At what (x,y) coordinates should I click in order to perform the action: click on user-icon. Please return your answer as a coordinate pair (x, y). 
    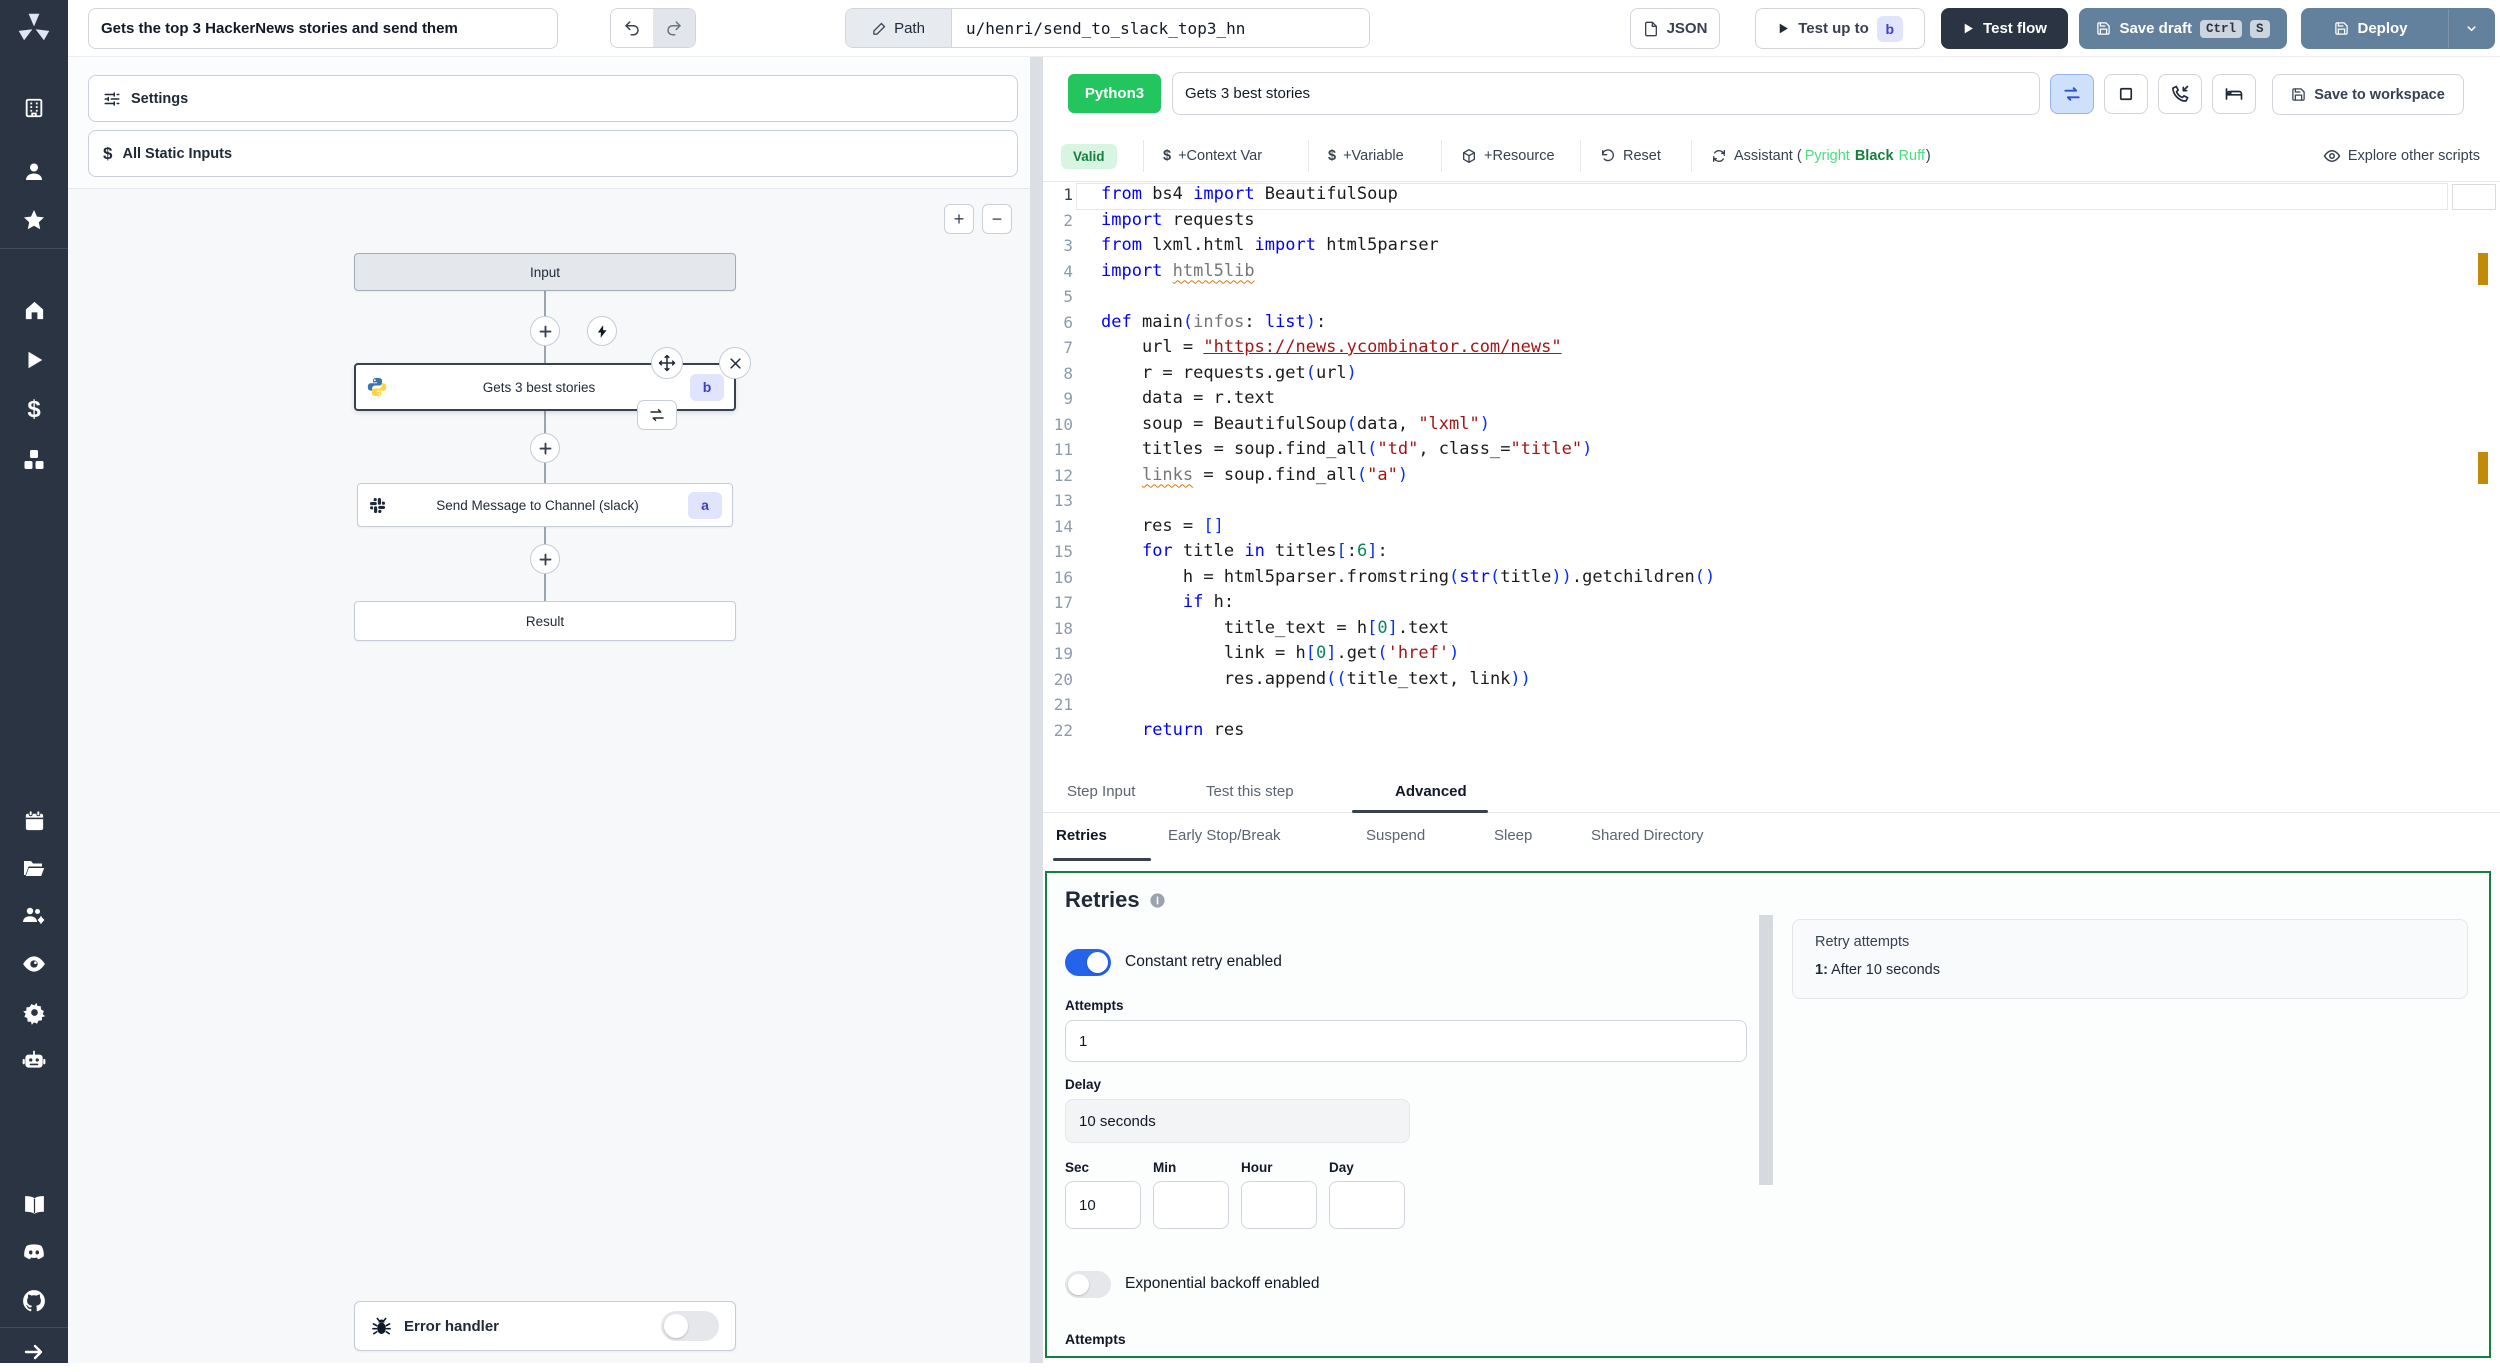
    Looking at the image, I should click on (34, 172).